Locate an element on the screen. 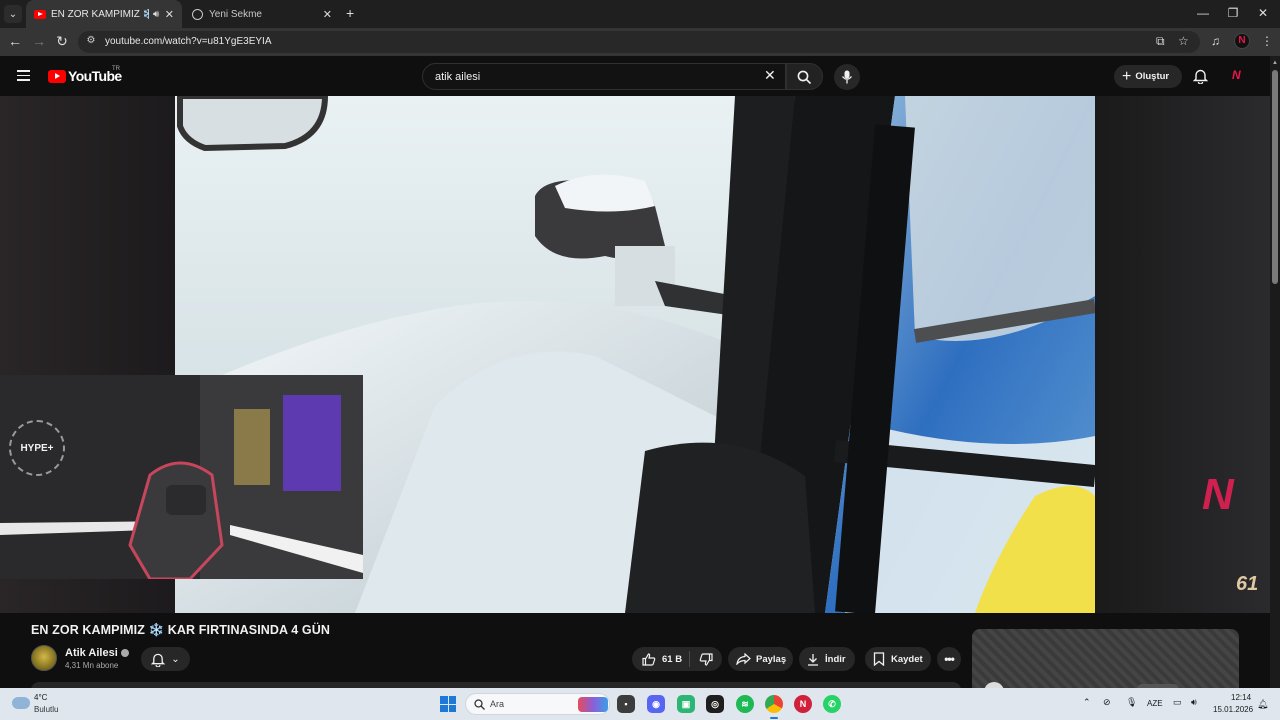  channel-name-row: Atik Ailesi is located at coordinates (97, 653).